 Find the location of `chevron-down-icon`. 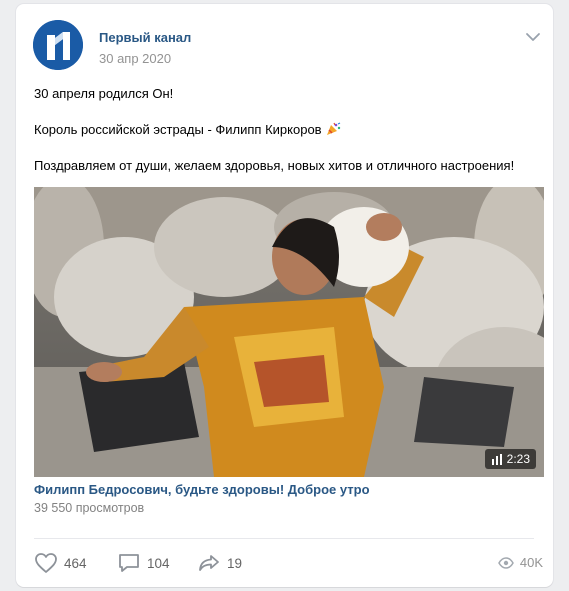

chevron-down-icon is located at coordinates (533, 37).